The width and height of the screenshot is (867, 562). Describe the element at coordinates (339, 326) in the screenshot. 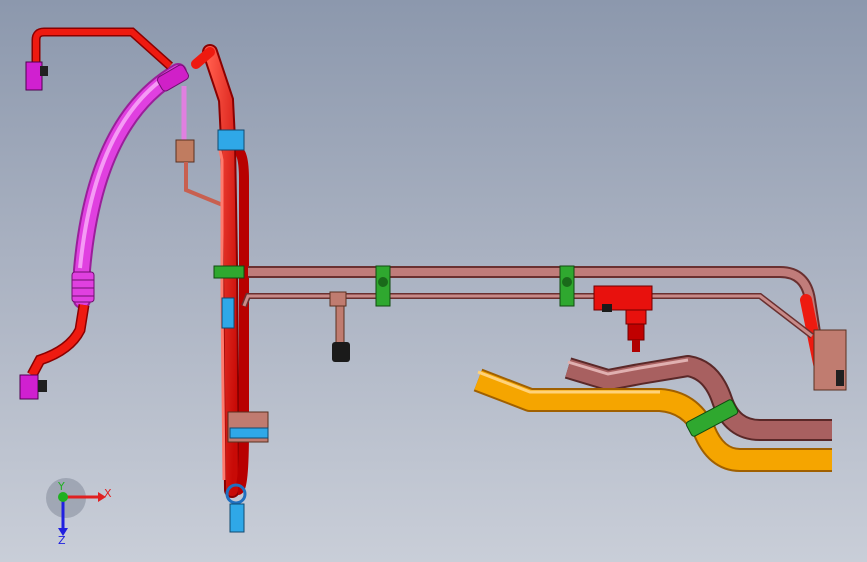

I see `tee-fitting` at that location.